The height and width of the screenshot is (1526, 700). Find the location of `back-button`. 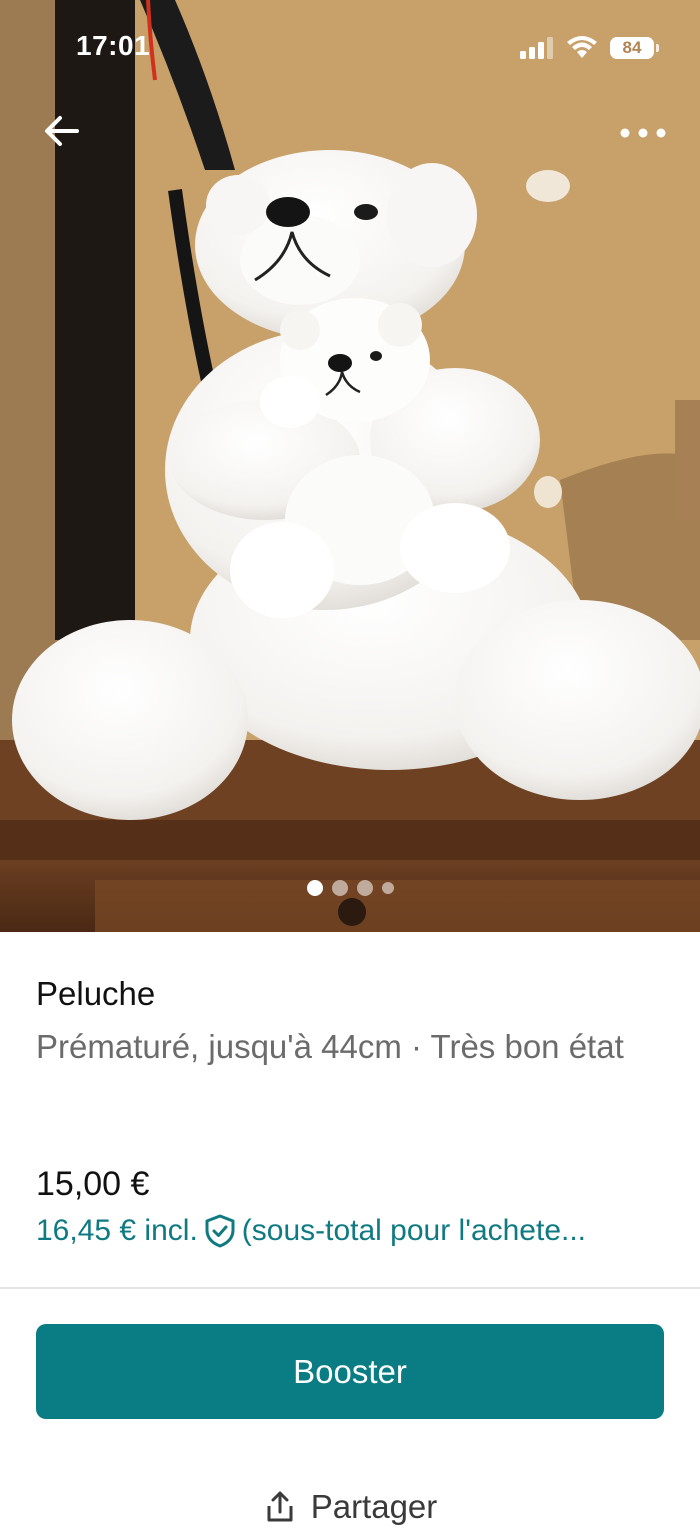

back-button is located at coordinates (61, 131).